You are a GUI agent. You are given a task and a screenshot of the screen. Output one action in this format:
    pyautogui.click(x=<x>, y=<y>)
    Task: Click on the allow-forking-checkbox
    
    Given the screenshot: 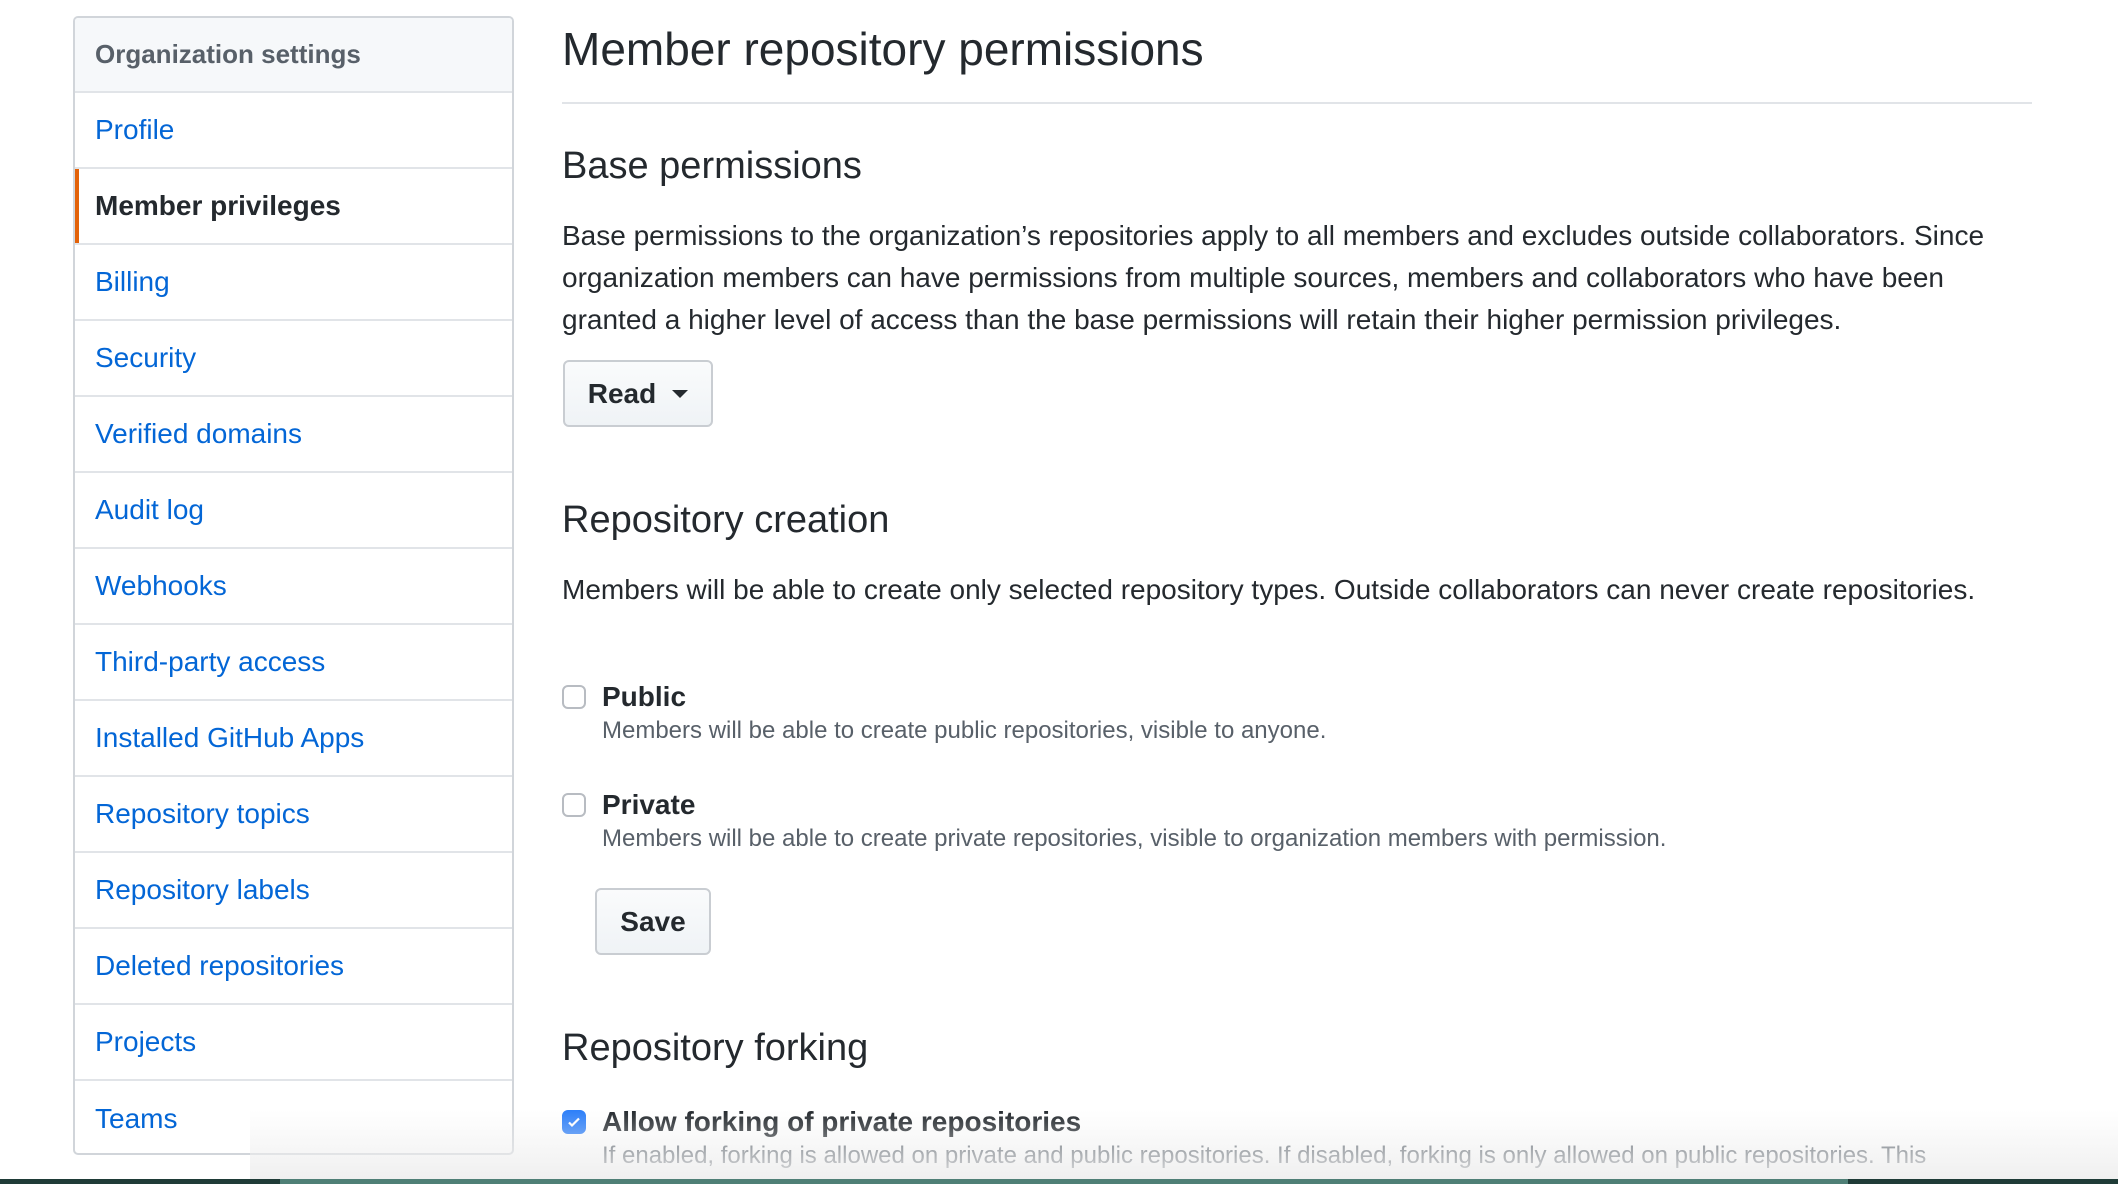 What is the action you would take?
    pyautogui.click(x=574, y=1122)
    